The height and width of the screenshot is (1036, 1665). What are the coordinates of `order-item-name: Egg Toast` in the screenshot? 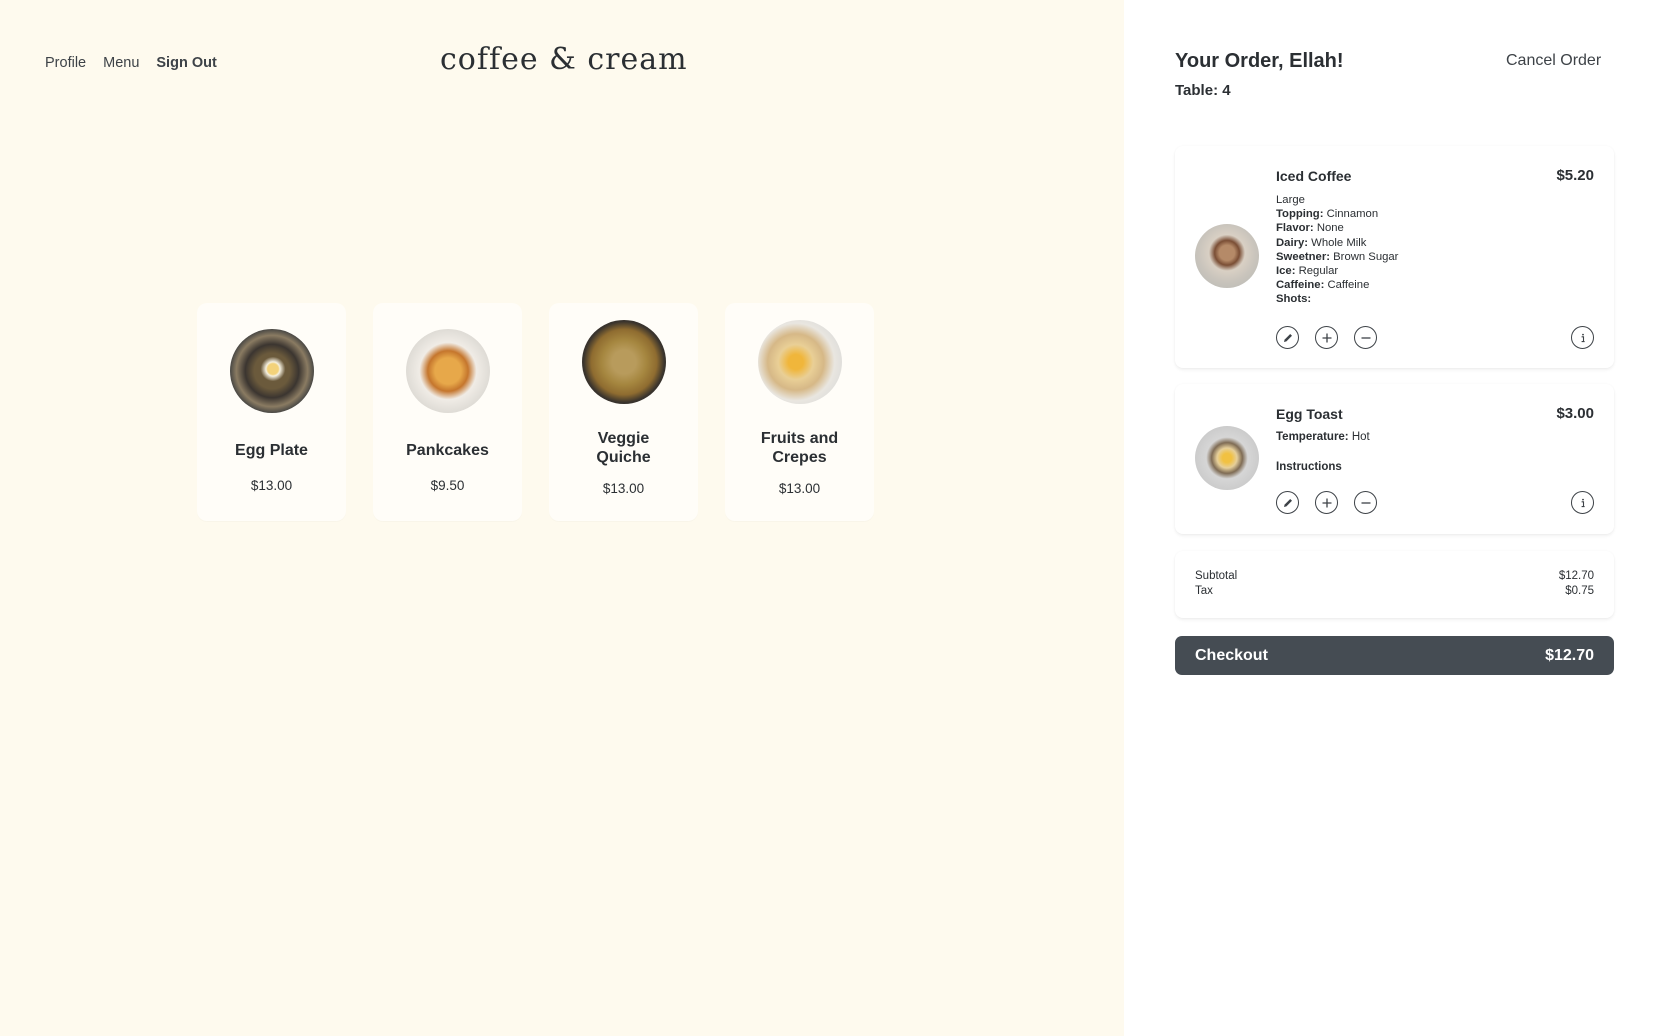 It's located at (1309, 414).